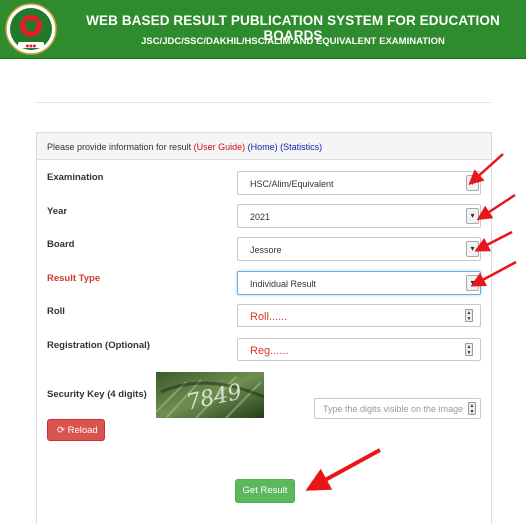 The width and height of the screenshot is (526, 524). Describe the element at coordinates (82, 430) in the screenshot. I see `reload-label: Reload` at that location.